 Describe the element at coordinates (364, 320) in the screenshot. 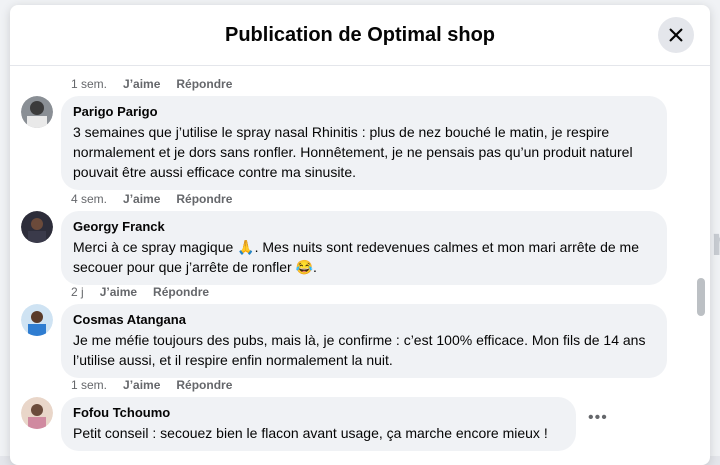

I see `comment-author: Cosmas Atangana` at that location.